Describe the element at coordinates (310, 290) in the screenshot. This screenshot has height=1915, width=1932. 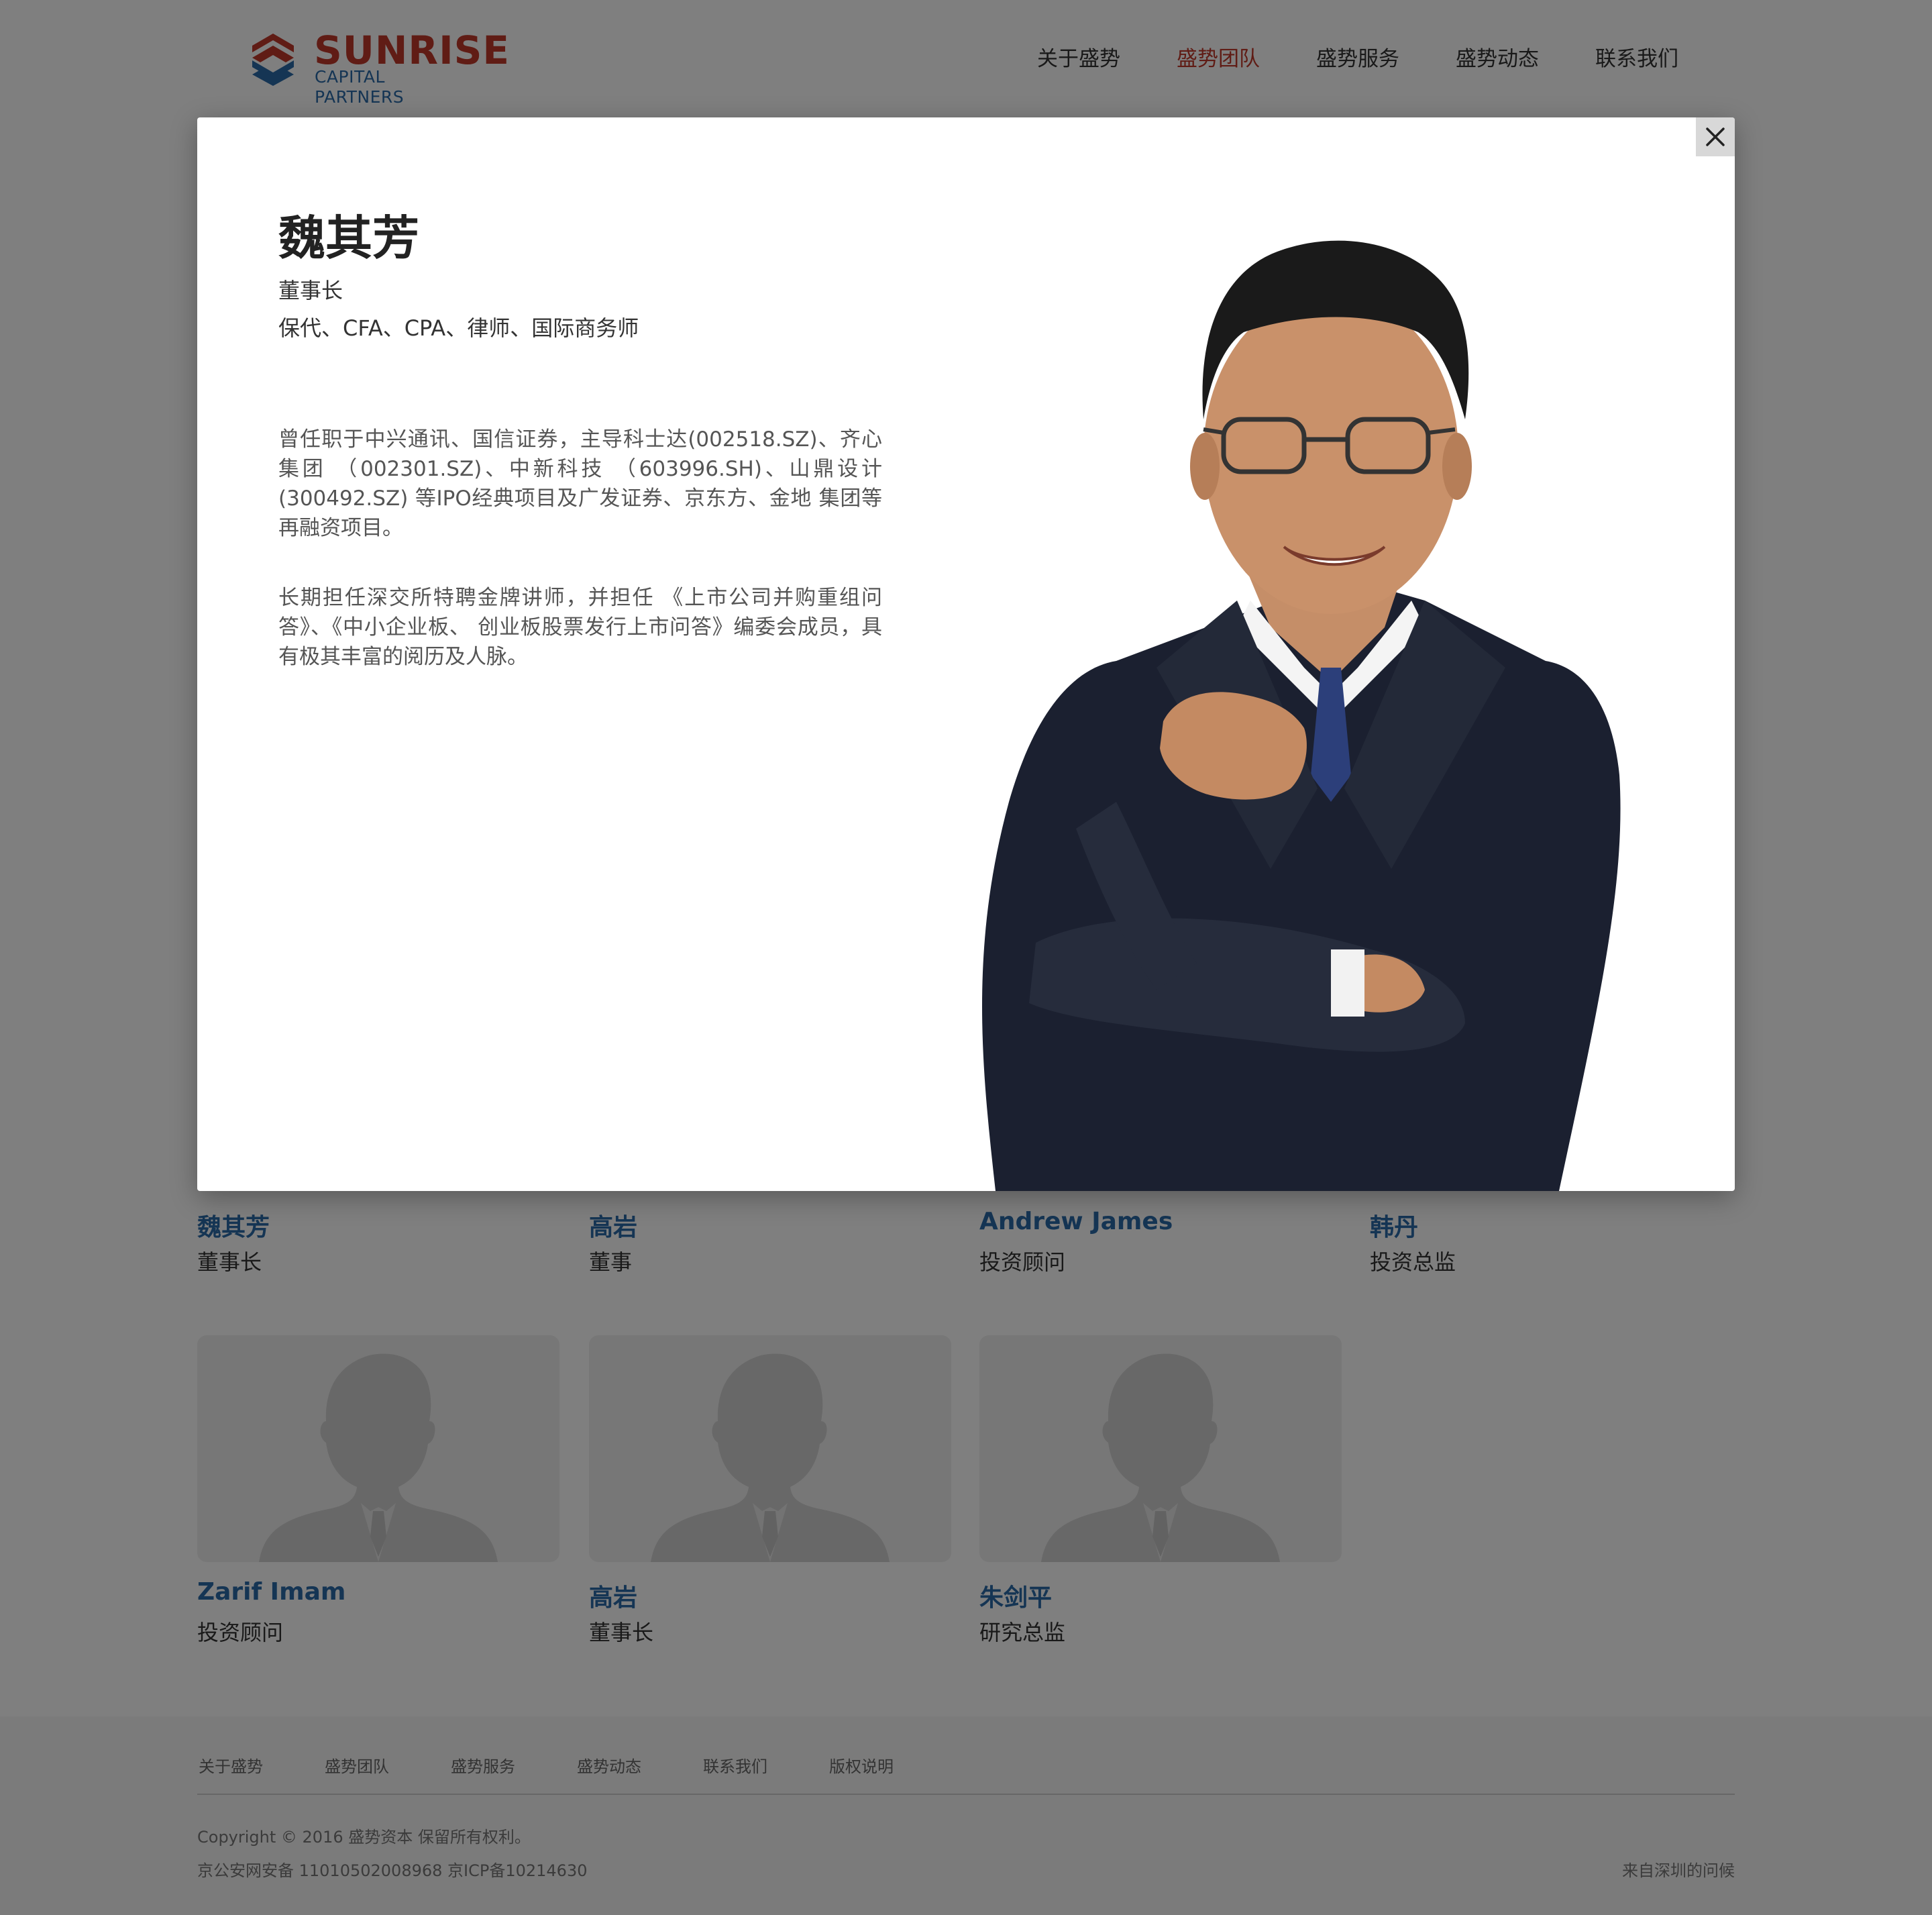
I see `profile-title: 董事长` at that location.